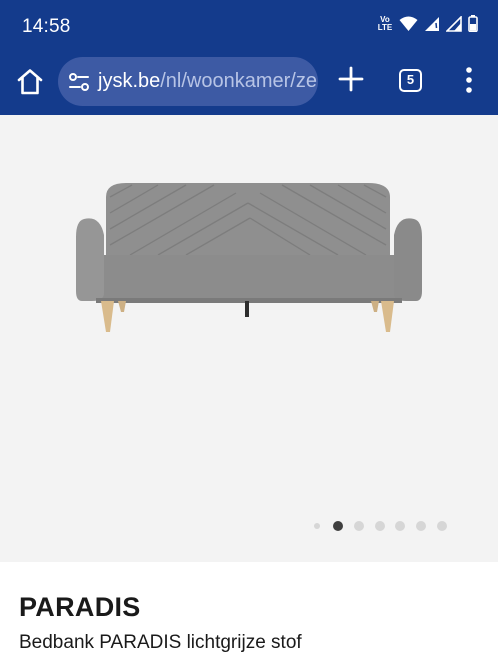  I want to click on more-icon, so click(469, 80).